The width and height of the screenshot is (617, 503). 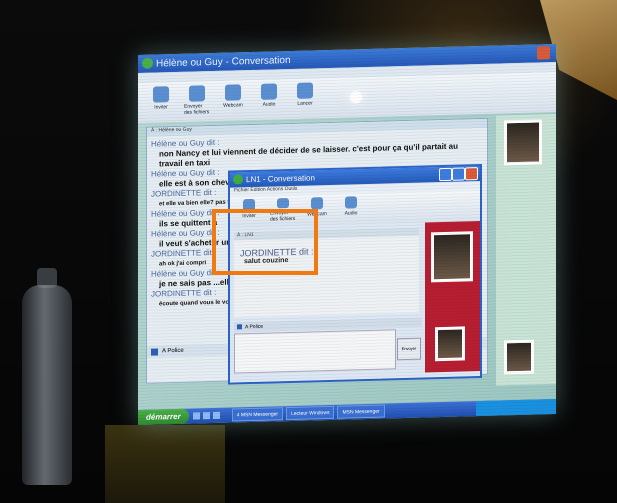 What do you see at coordinates (223, 62) in the screenshot?
I see `main-window-title: Hélène ou Guy - Conversation` at bounding box center [223, 62].